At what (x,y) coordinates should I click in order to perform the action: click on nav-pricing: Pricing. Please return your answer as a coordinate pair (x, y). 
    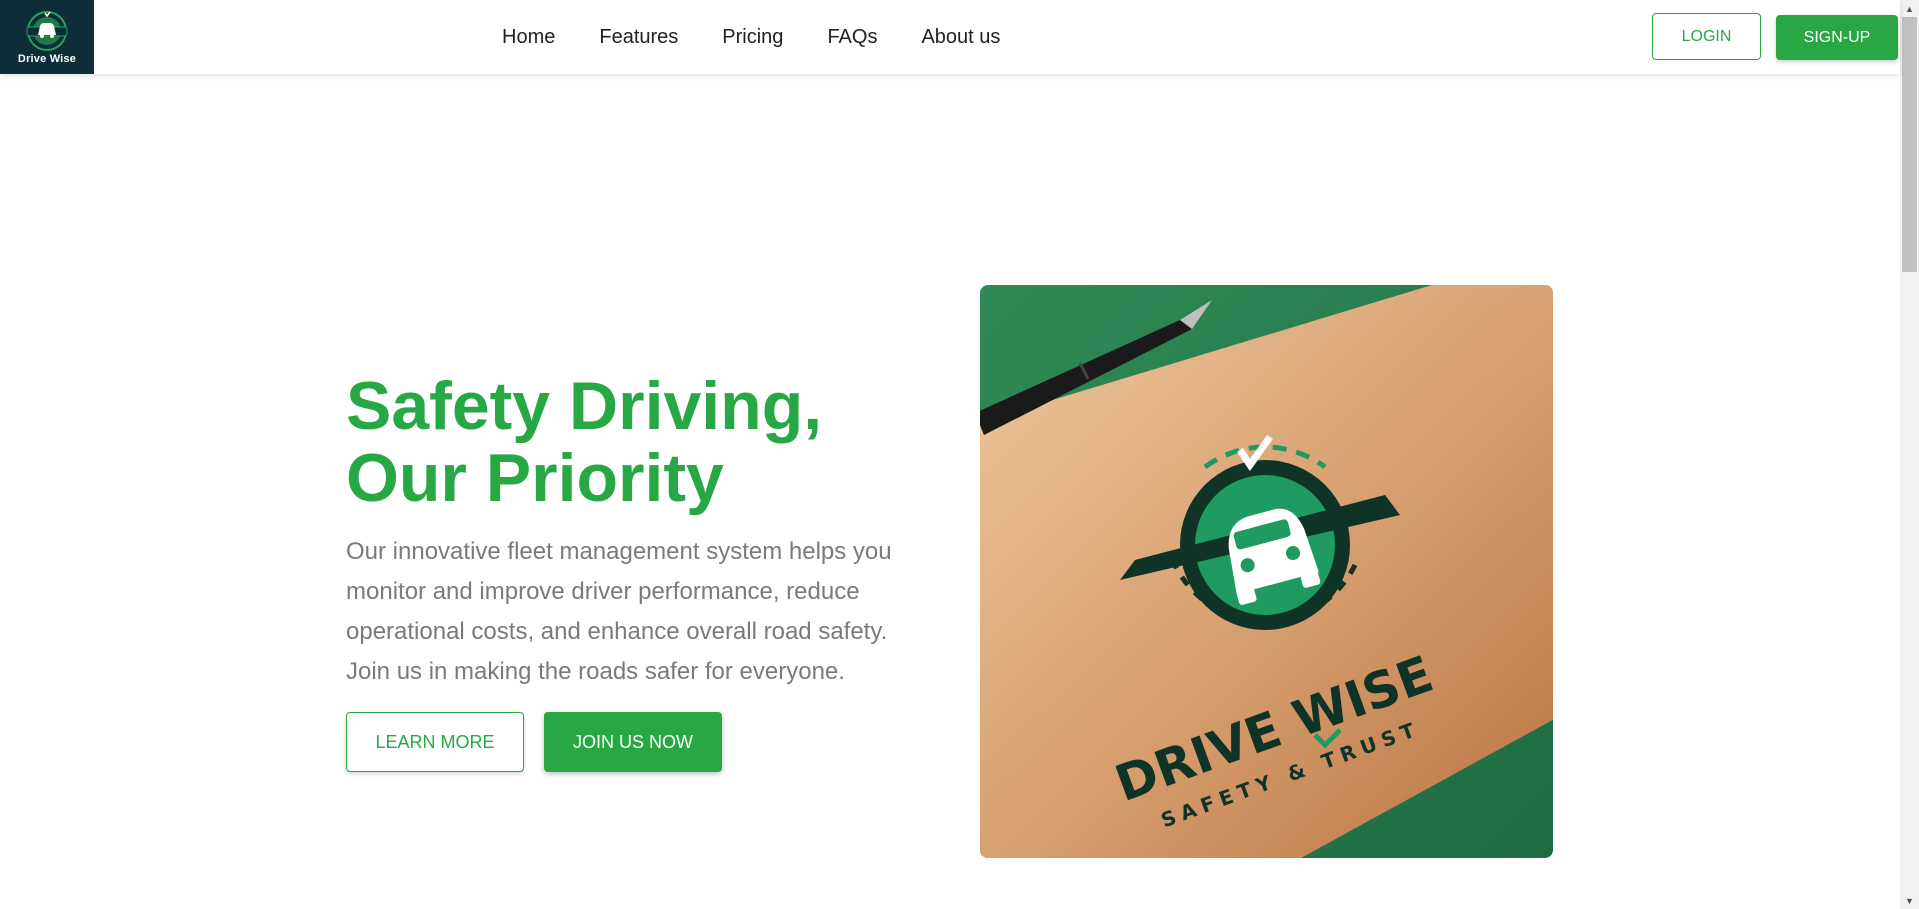
    Looking at the image, I should click on (752, 37).